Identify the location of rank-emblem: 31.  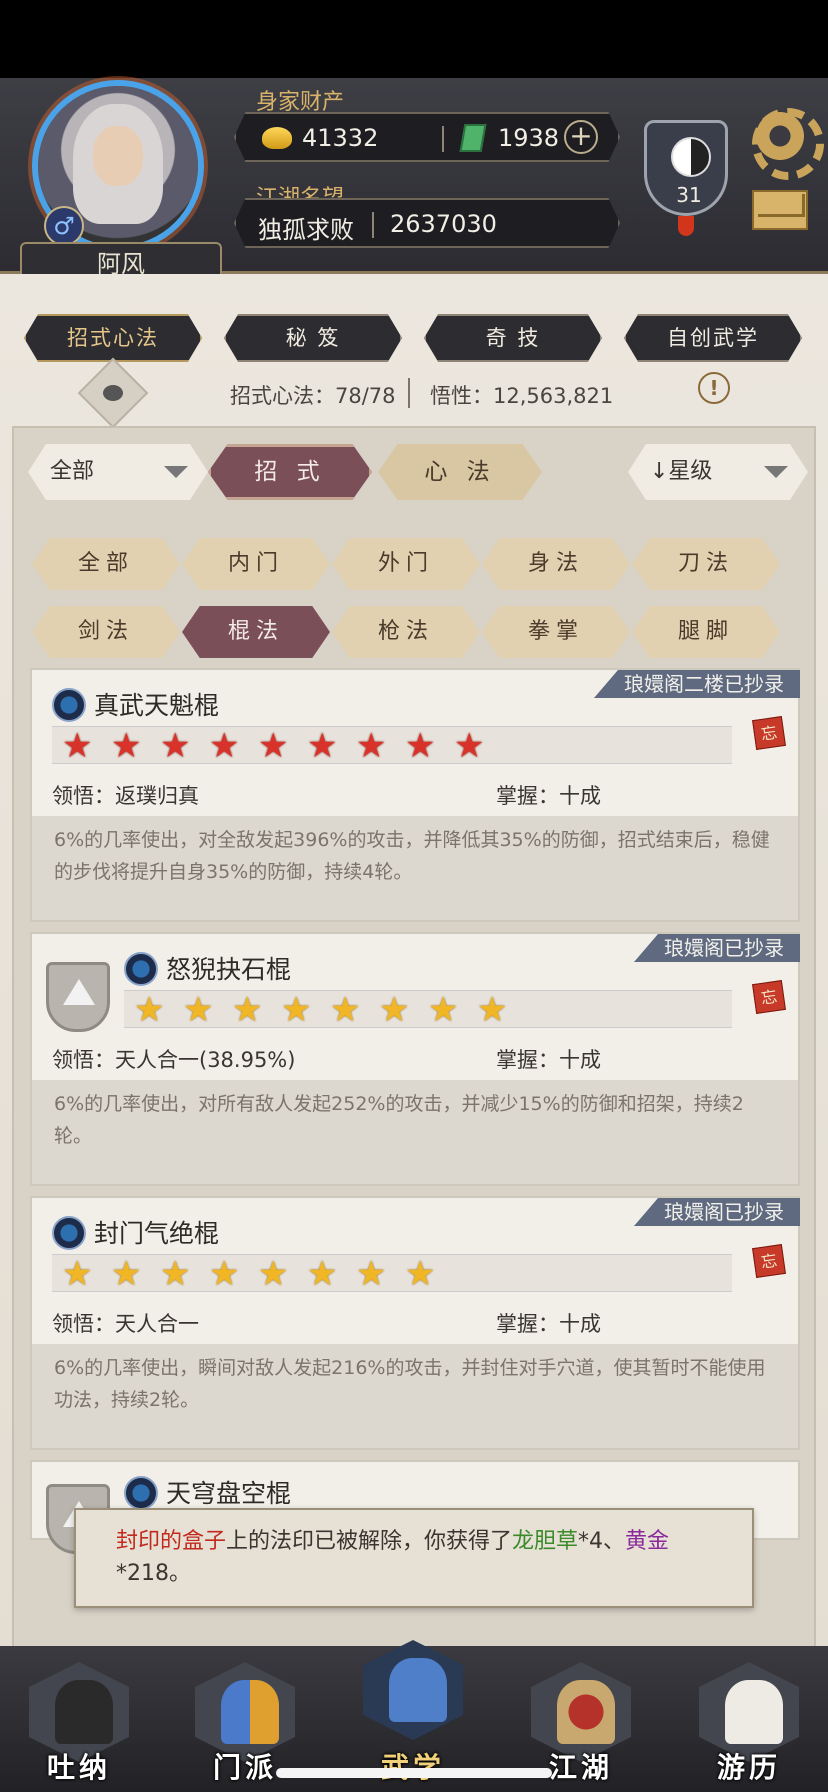
(686, 171).